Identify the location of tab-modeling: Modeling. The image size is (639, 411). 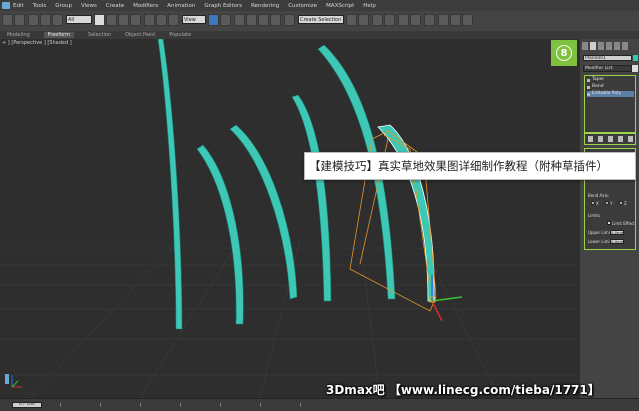
(18, 35).